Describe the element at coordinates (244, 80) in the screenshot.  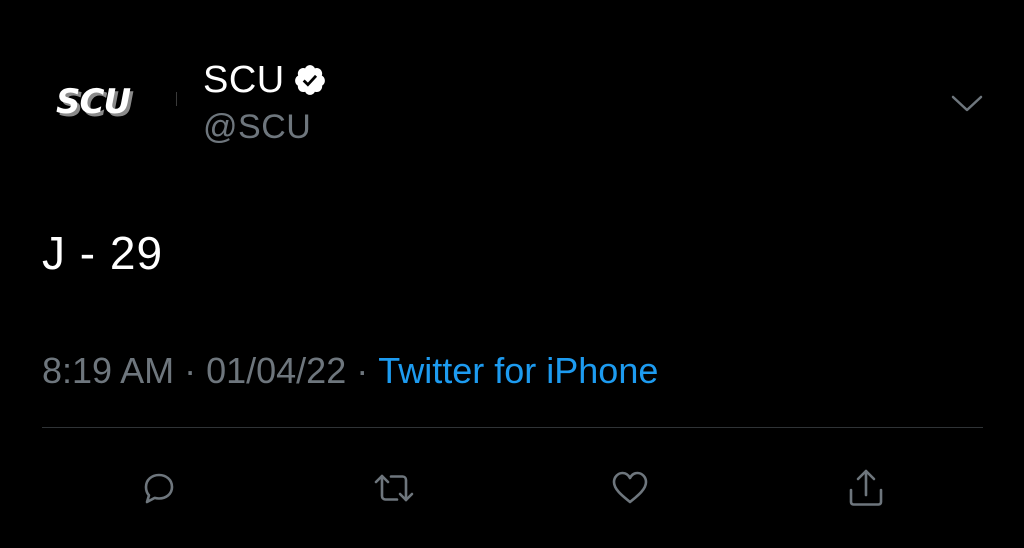
I see `display-name: SCU` at that location.